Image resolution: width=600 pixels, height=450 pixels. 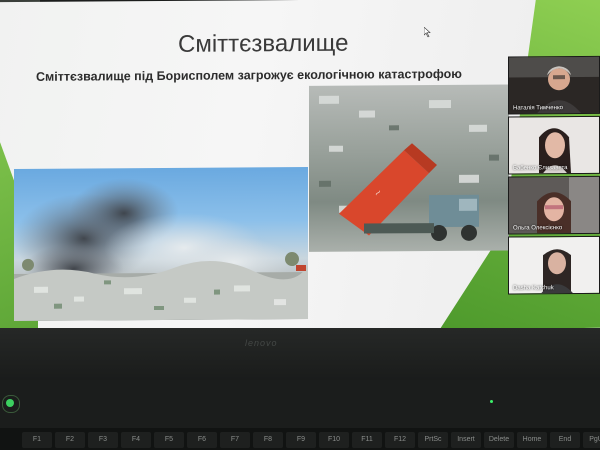 What do you see at coordinates (538, 108) in the screenshot?
I see `participant-name: Наталія Тимченко` at bounding box center [538, 108].